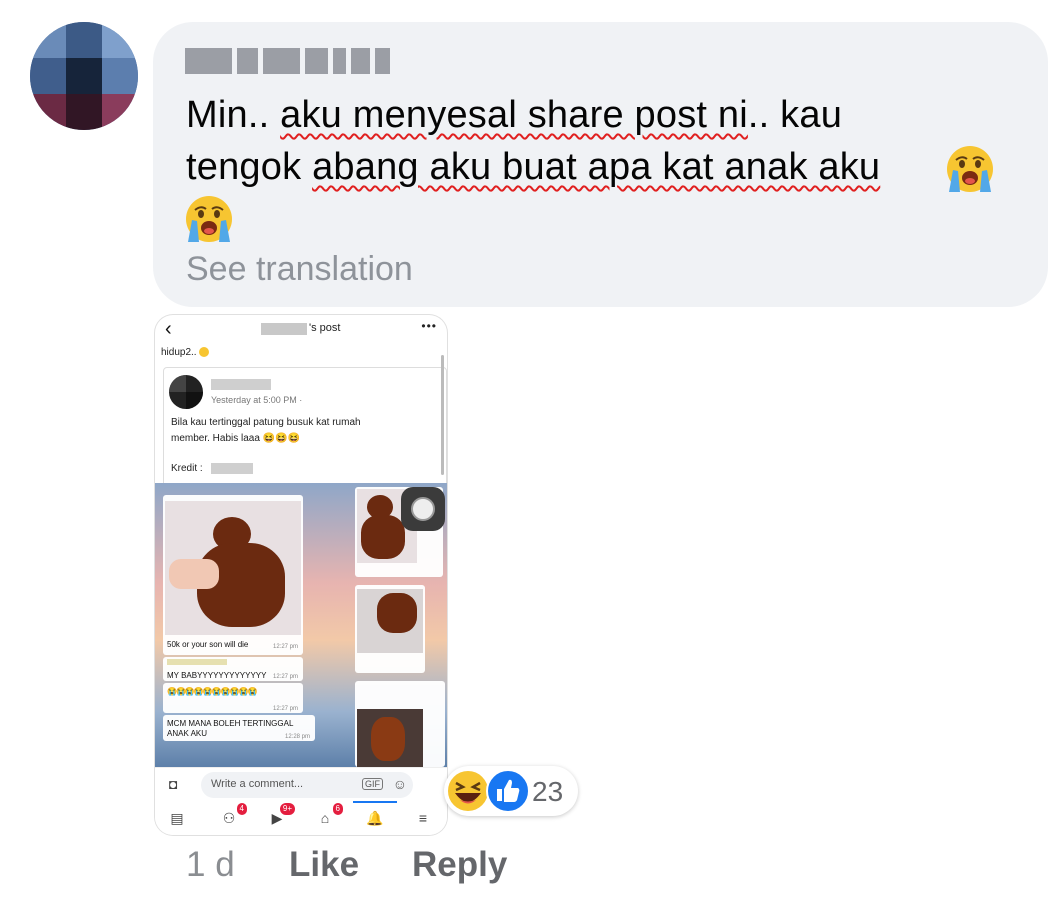 This screenshot has width=1064, height=899. What do you see at coordinates (210, 865) in the screenshot?
I see `comment-timestamp: 1 d` at bounding box center [210, 865].